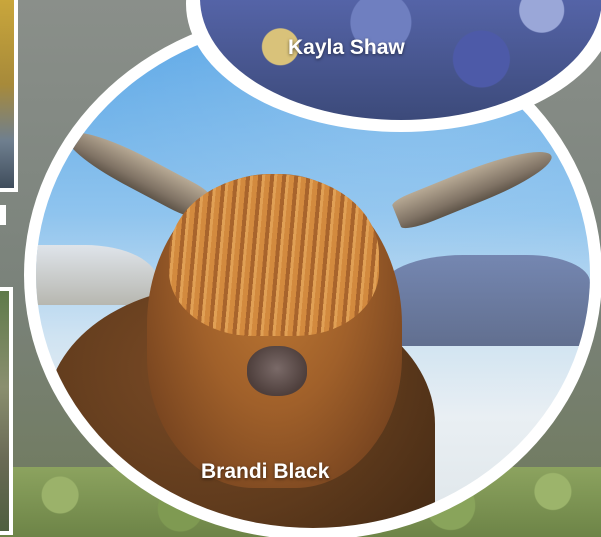 This screenshot has width=601, height=537. I want to click on cow-nose, so click(277, 371).